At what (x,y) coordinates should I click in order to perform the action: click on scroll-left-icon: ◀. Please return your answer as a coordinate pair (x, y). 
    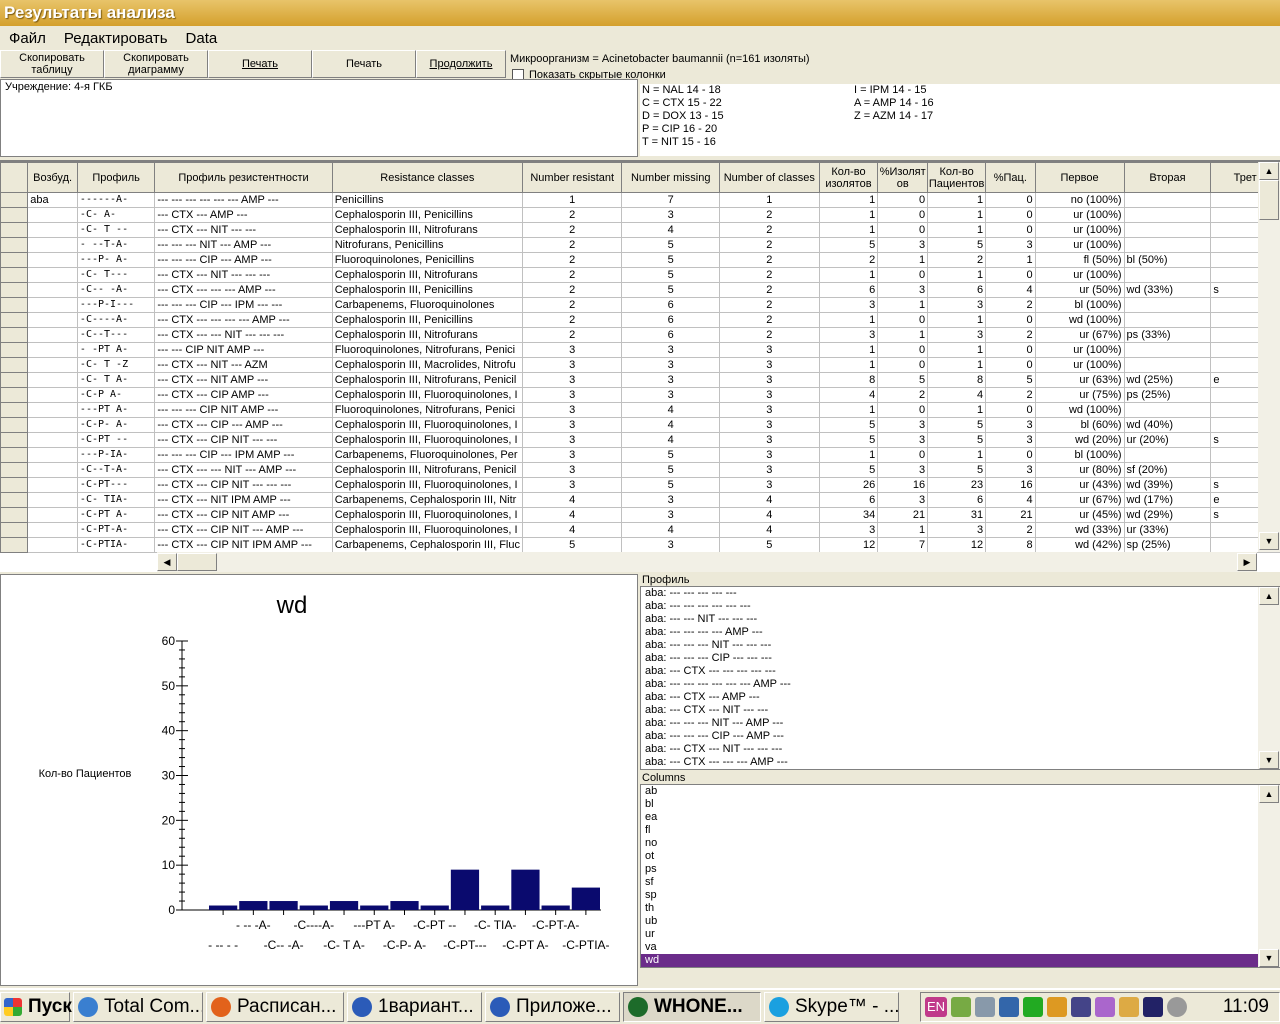
    Looking at the image, I should click on (167, 562).